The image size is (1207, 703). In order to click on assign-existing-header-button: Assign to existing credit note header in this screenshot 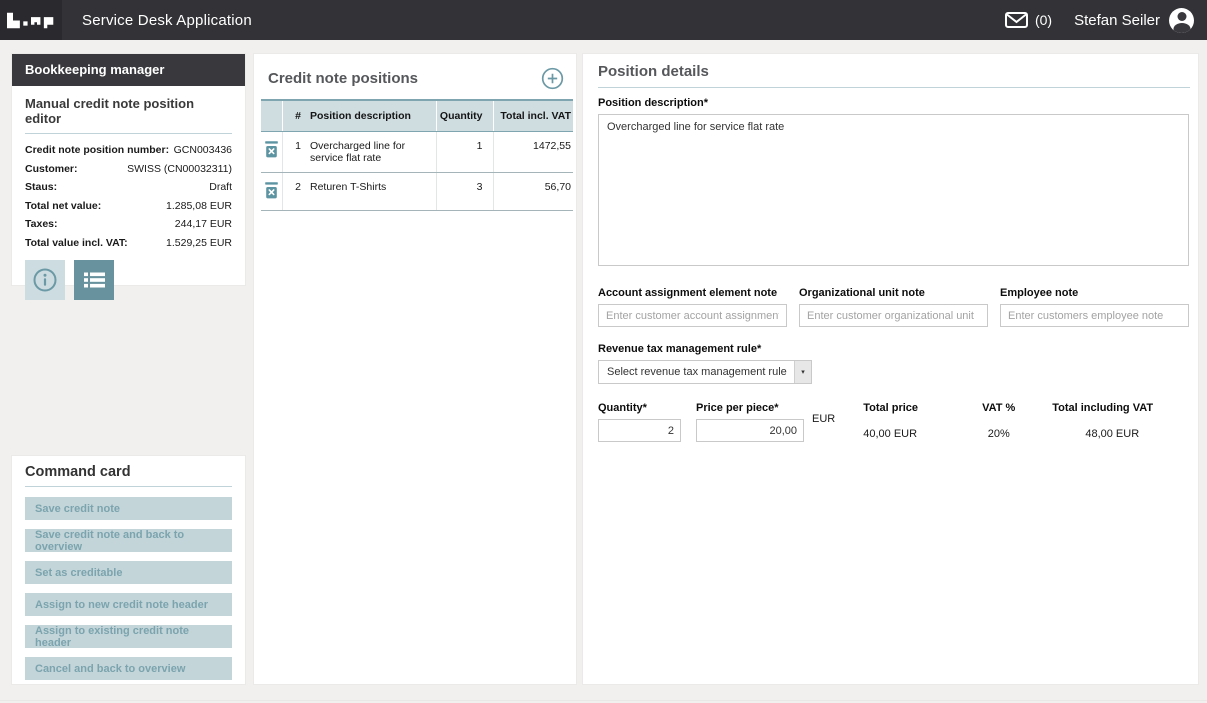, I will do `click(128, 637)`.